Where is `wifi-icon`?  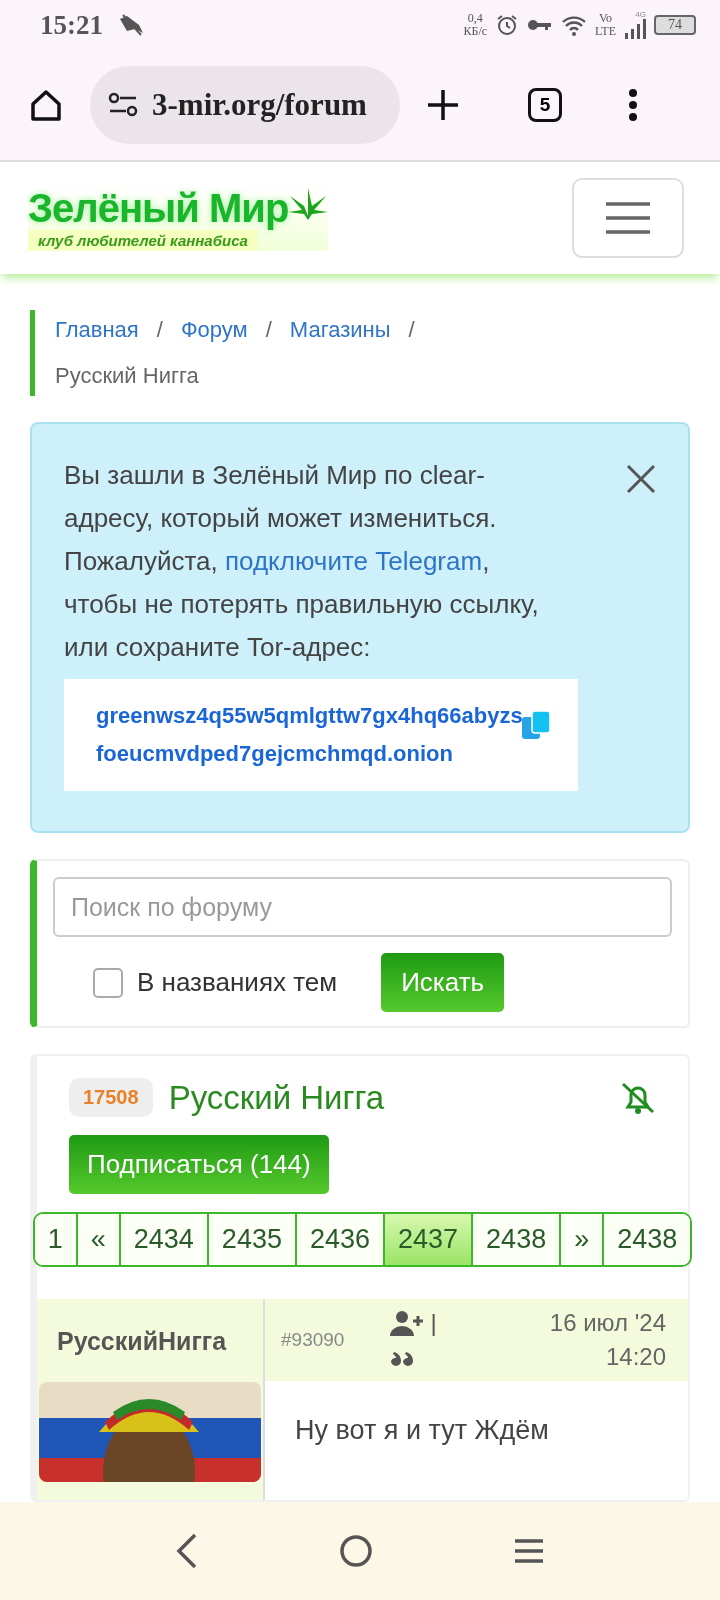 wifi-icon is located at coordinates (574, 25).